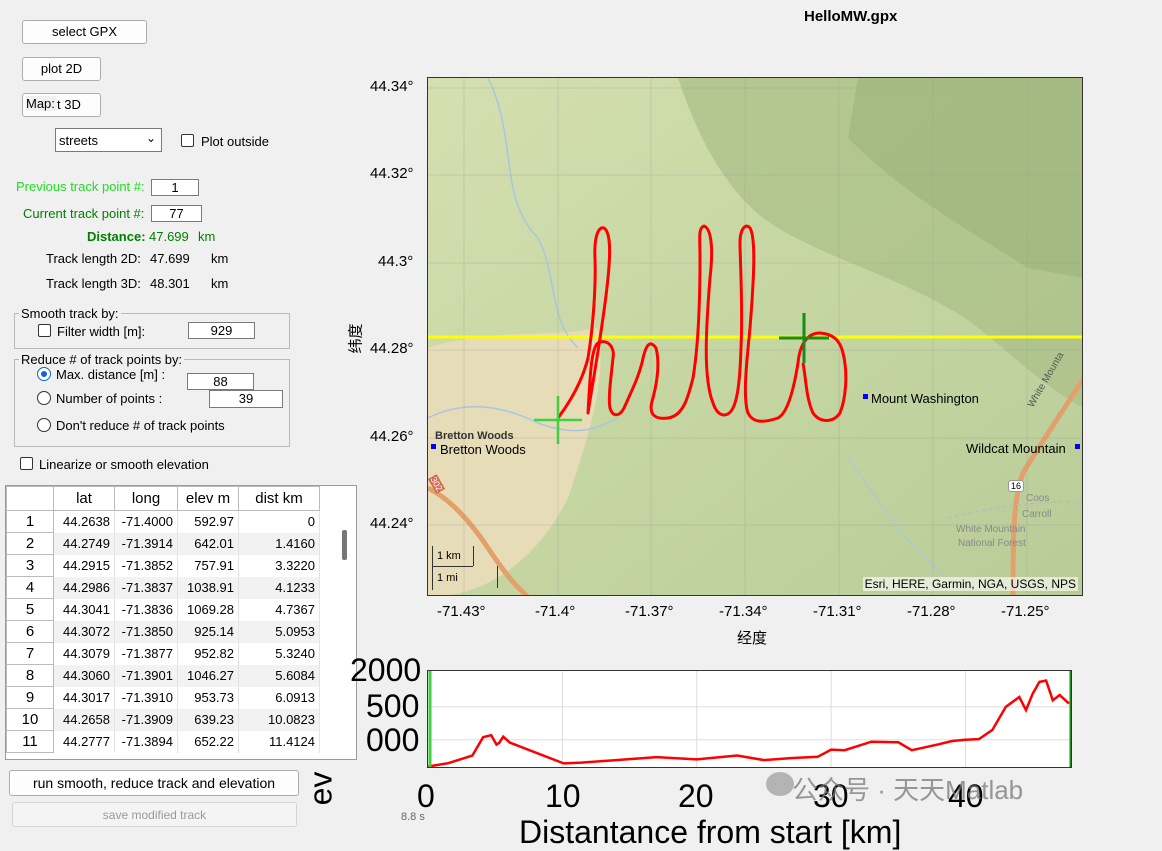  What do you see at coordinates (208, 587) in the screenshot?
I see `table-cell: 1038.91` at bounding box center [208, 587].